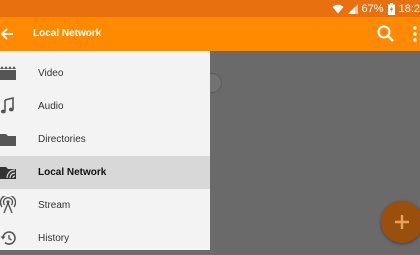 This screenshot has width=420, height=255. I want to click on search-icon, so click(385, 33).